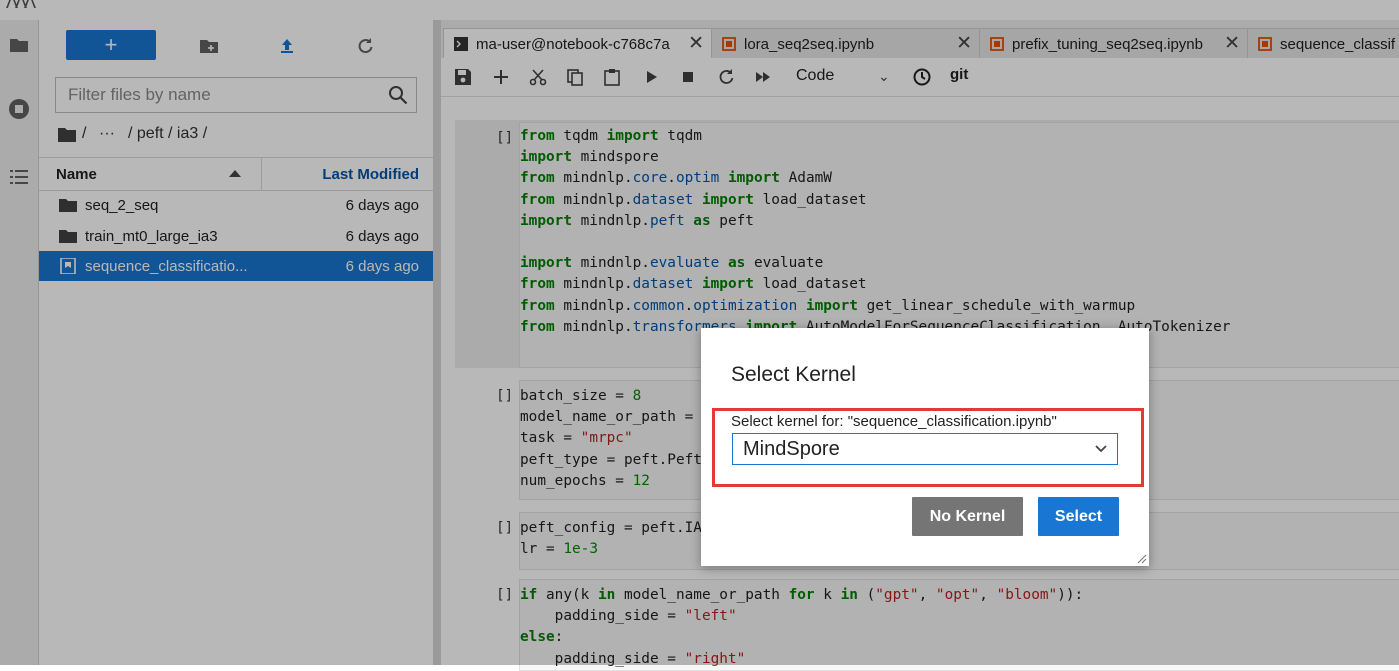 The width and height of the screenshot is (1399, 671). I want to click on chevron-down-icon, so click(1101, 449).